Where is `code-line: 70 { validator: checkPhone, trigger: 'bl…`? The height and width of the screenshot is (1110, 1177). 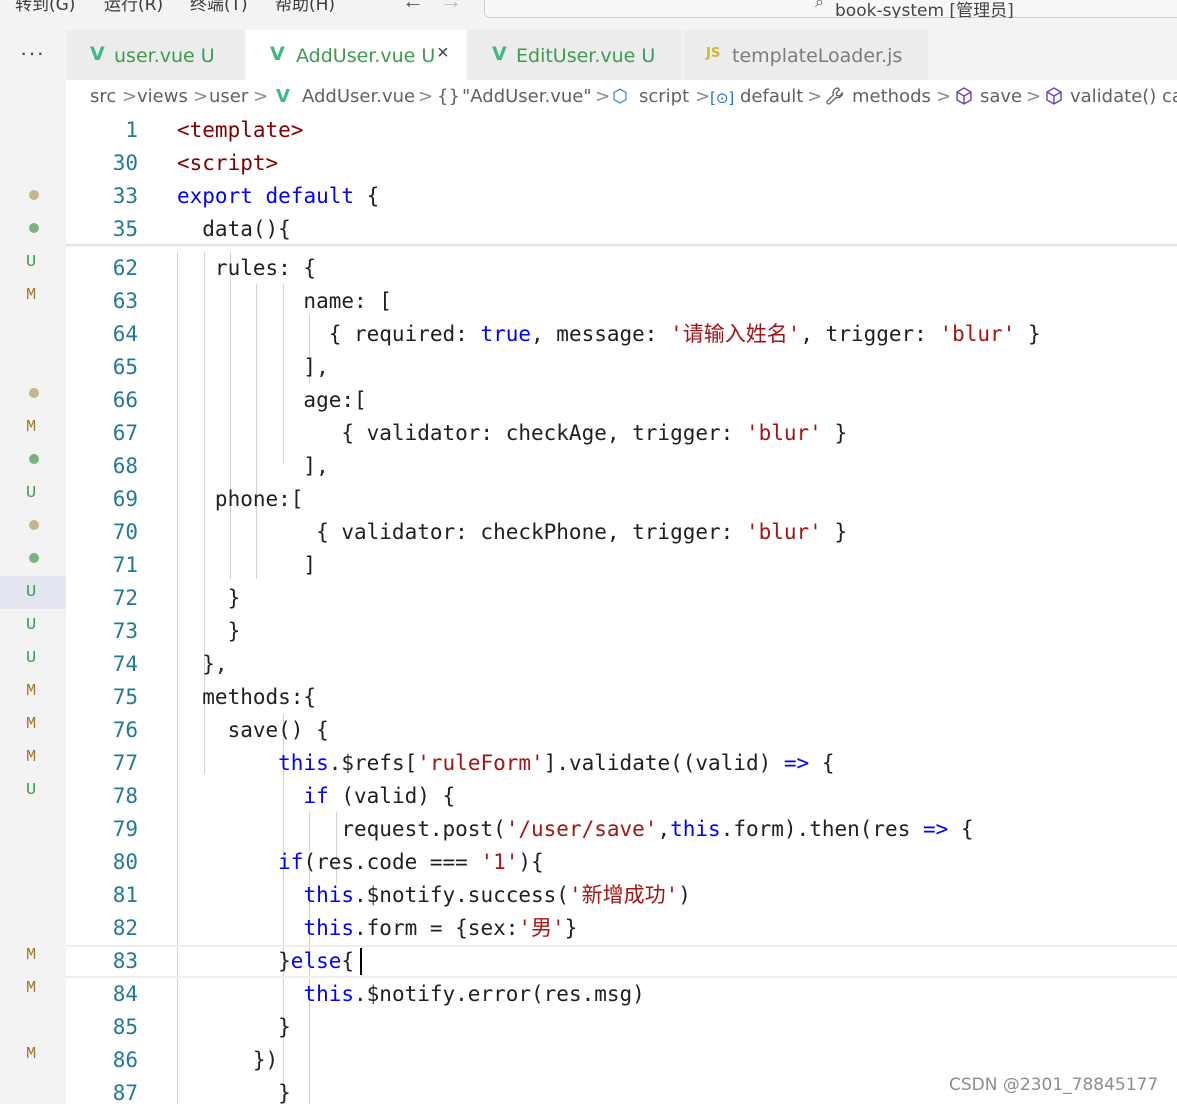 code-line: 70 { validator: checkPhone, trigger: 'bl… is located at coordinates (621, 532).